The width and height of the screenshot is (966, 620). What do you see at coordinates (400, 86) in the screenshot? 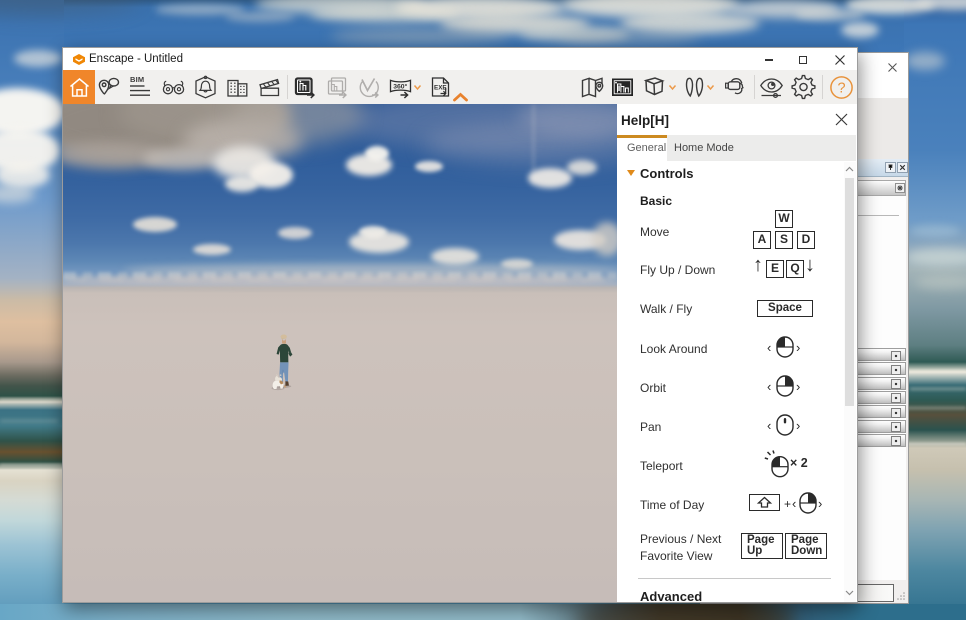
I see `svg-text: 360°` at bounding box center [400, 86].